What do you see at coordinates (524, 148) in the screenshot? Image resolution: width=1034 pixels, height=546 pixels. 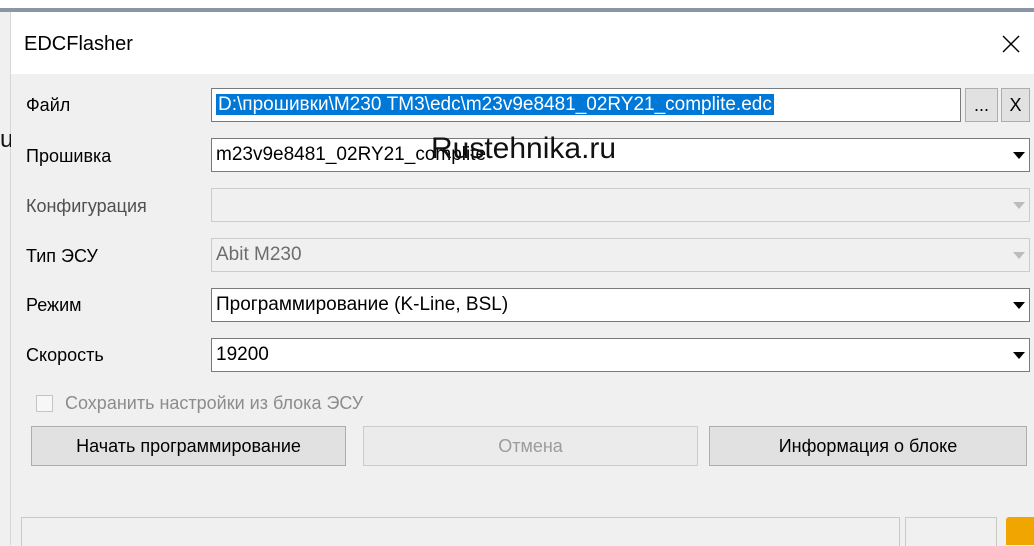 I see `watermark-text: Rustehnika.ru` at bounding box center [524, 148].